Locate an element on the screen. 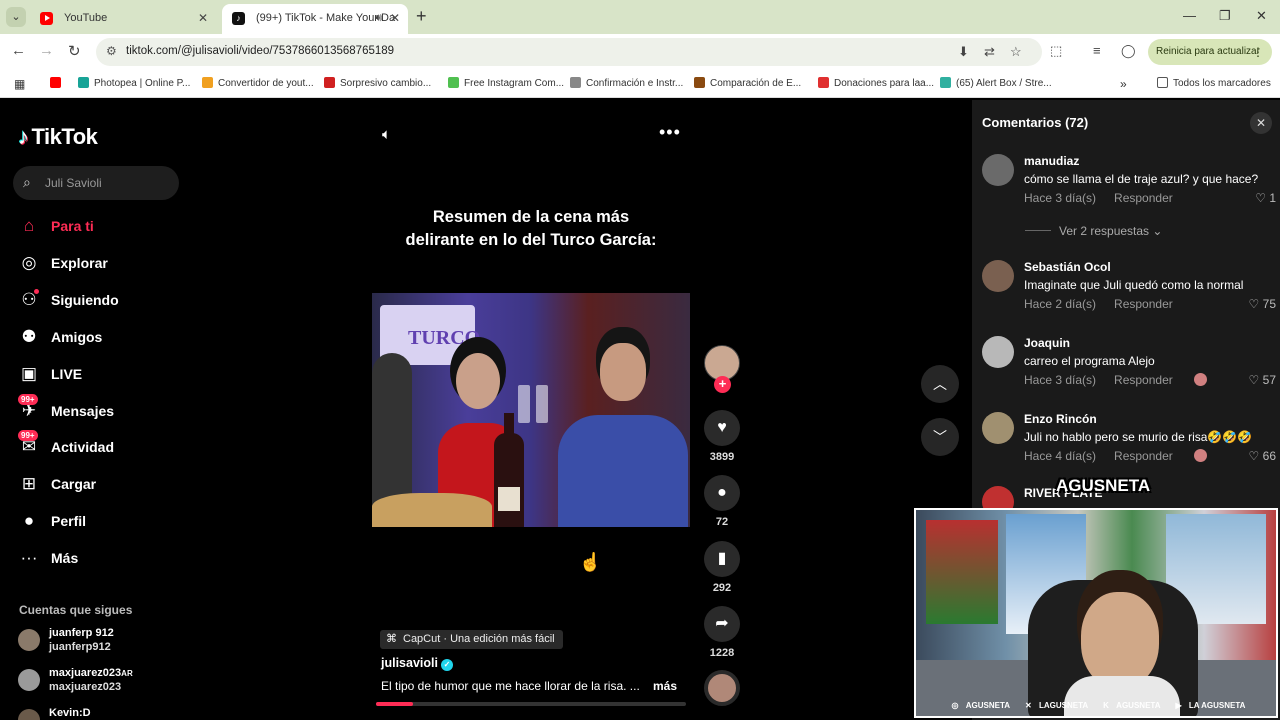 The image size is (1280, 720). video-player: TURCO is located at coordinates (531, 410).